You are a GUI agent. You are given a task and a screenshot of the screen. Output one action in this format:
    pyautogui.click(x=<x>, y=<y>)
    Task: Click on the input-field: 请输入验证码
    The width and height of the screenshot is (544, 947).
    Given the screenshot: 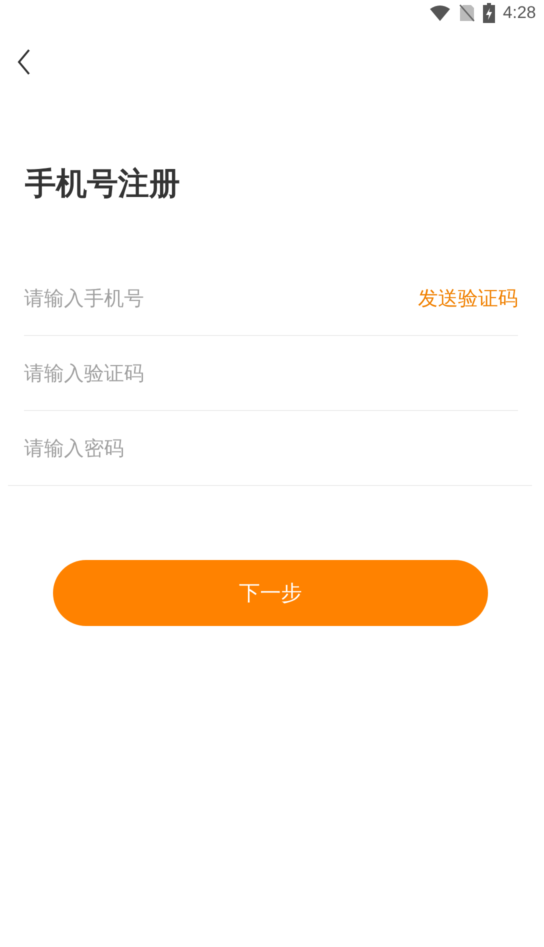 What is the action you would take?
    pyautogui.click(x=271, y=373)
    